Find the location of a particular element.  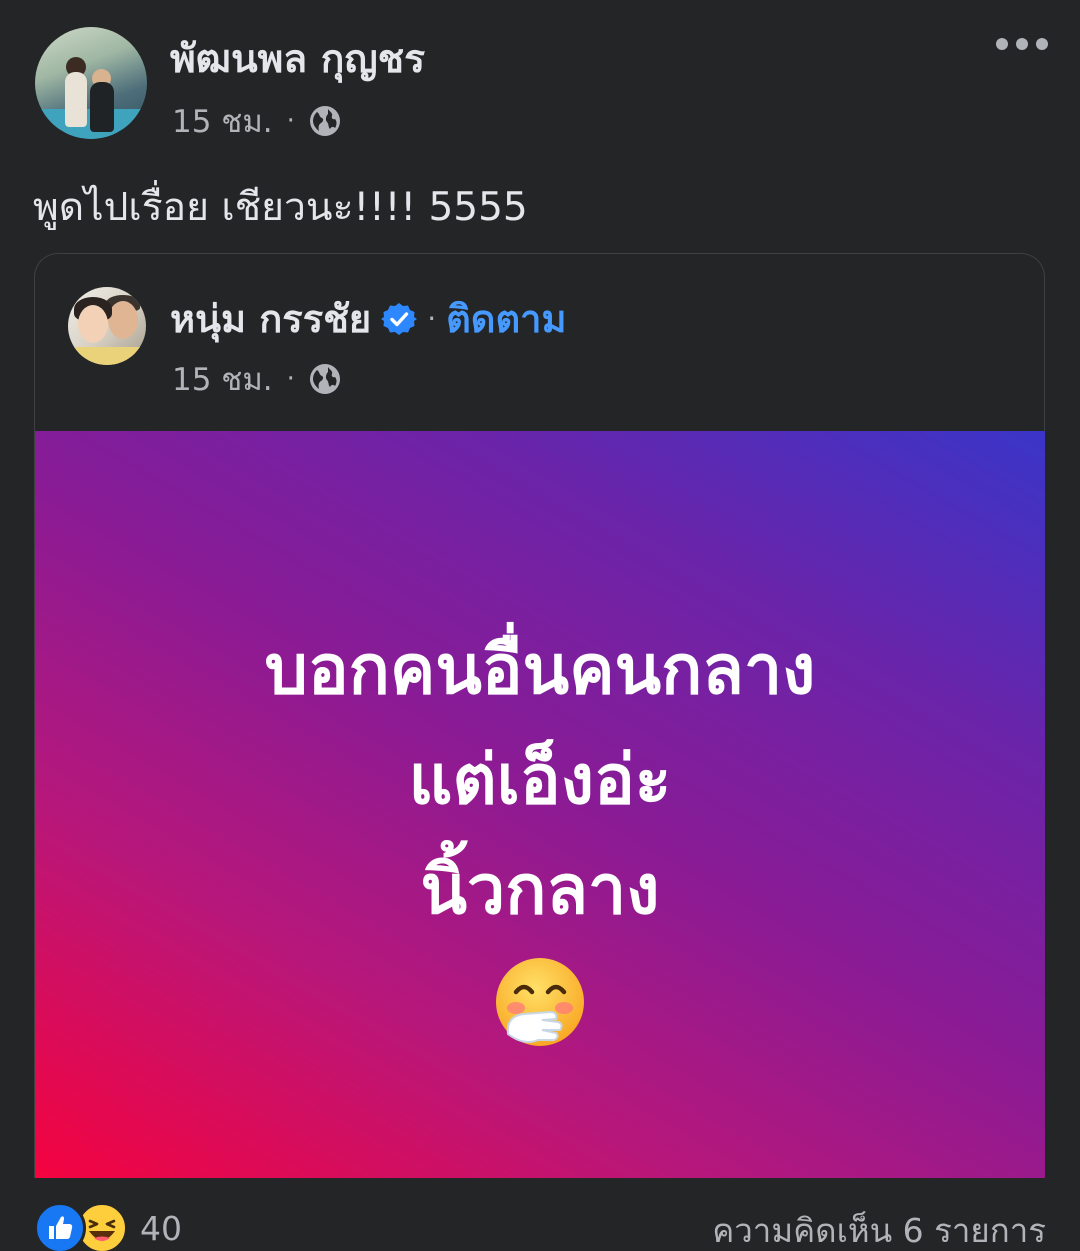

shared-post-header: หนุ่ม กรรชัย · ติดตาม is located at coordinates (368, 318).